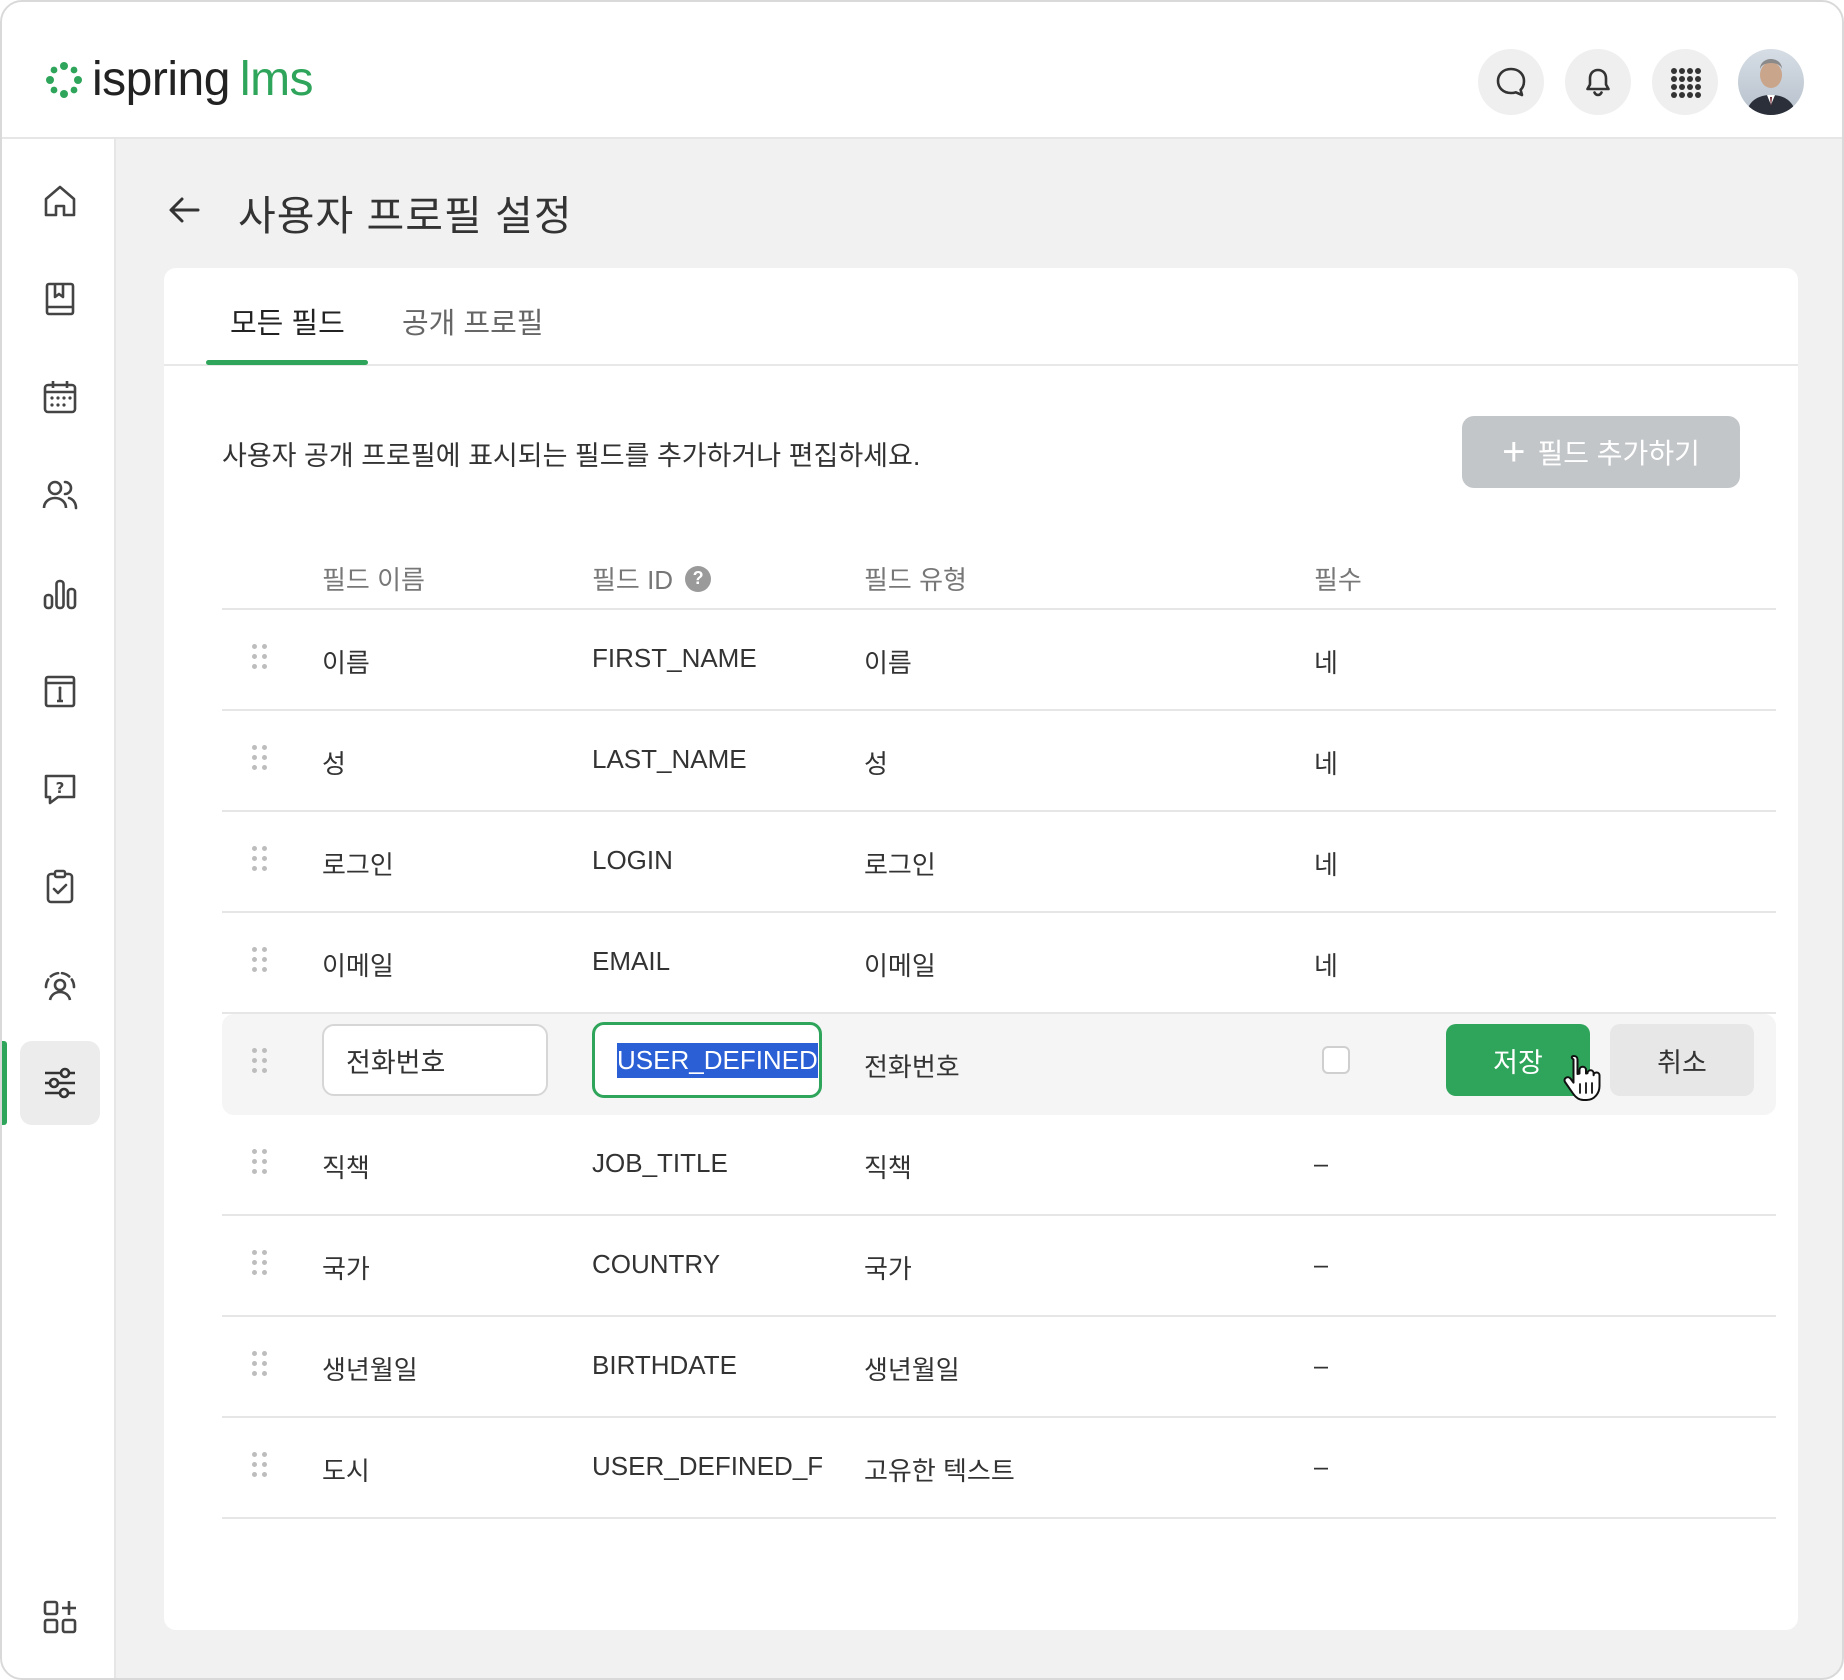  I want to click on cancel-button: 취소, so click(1682, 1060).